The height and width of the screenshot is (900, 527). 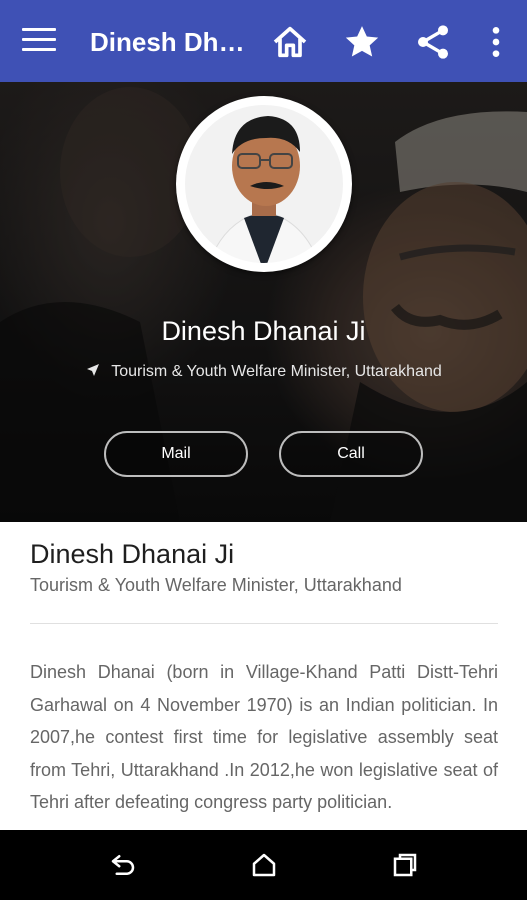 I want to click on home-nav-icon, so click(x=264, y=865).